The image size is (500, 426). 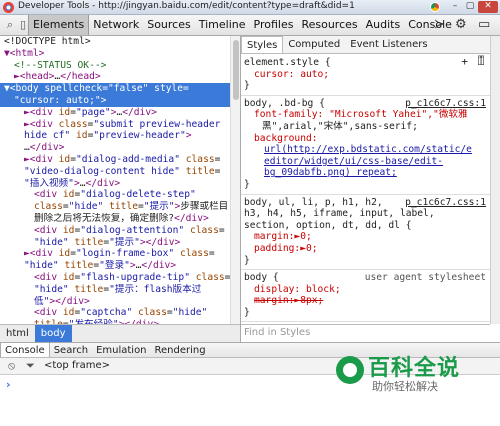 What do you see at coordinates (25, 350) in the screenshot?
I see `drawer-tab-console: Console` at bounding box center [25, 350].